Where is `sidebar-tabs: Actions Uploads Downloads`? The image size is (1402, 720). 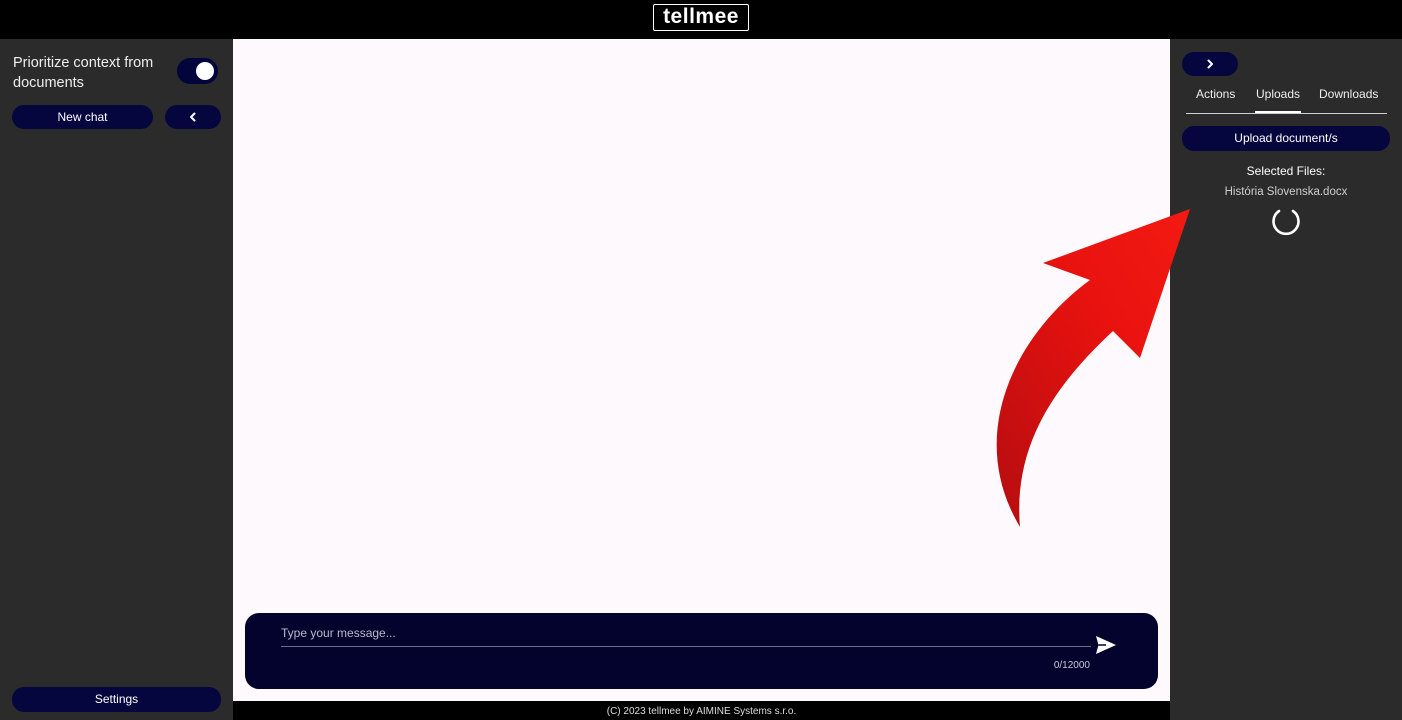
sidebar-tabs: Actions Uploads Downloads is located at coordinates (1286, 100).